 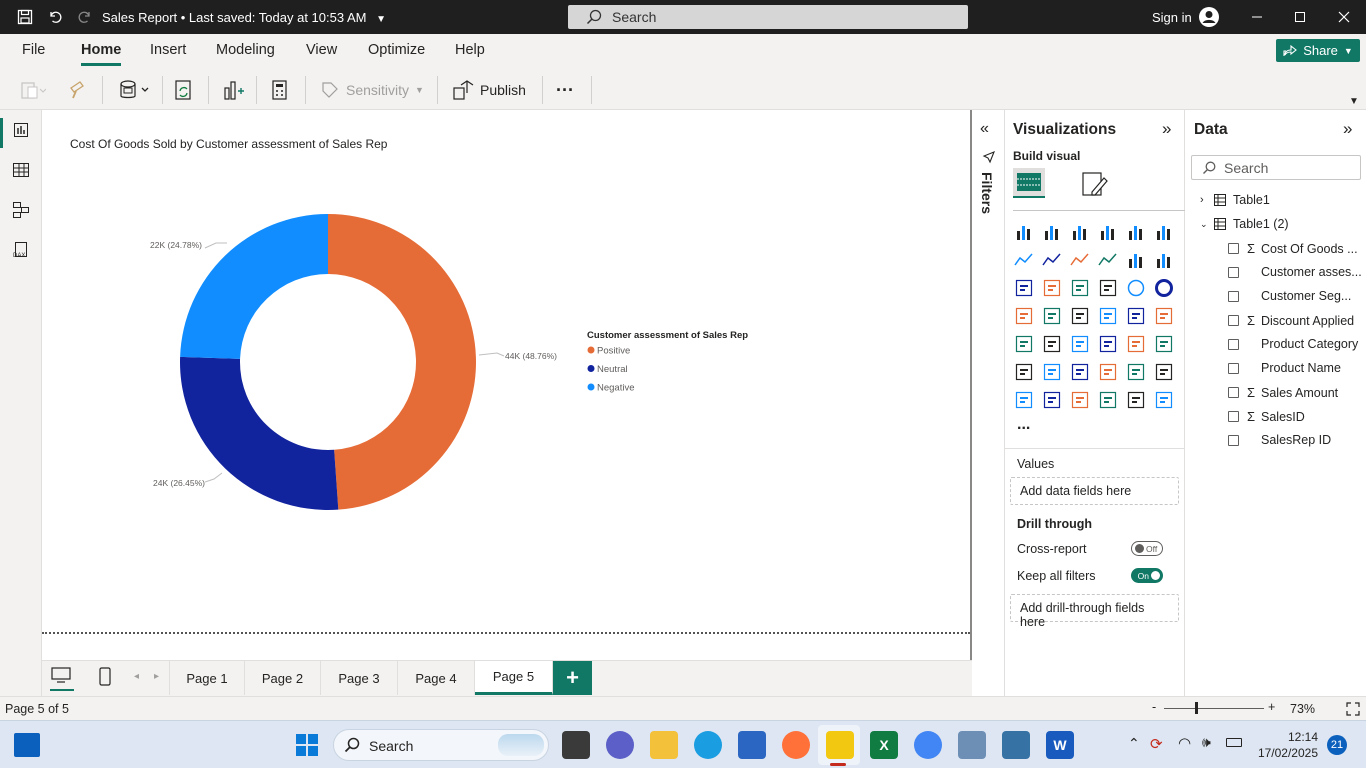 I want to click on line-stacked-column-icon, so click(x=1164, y=260).